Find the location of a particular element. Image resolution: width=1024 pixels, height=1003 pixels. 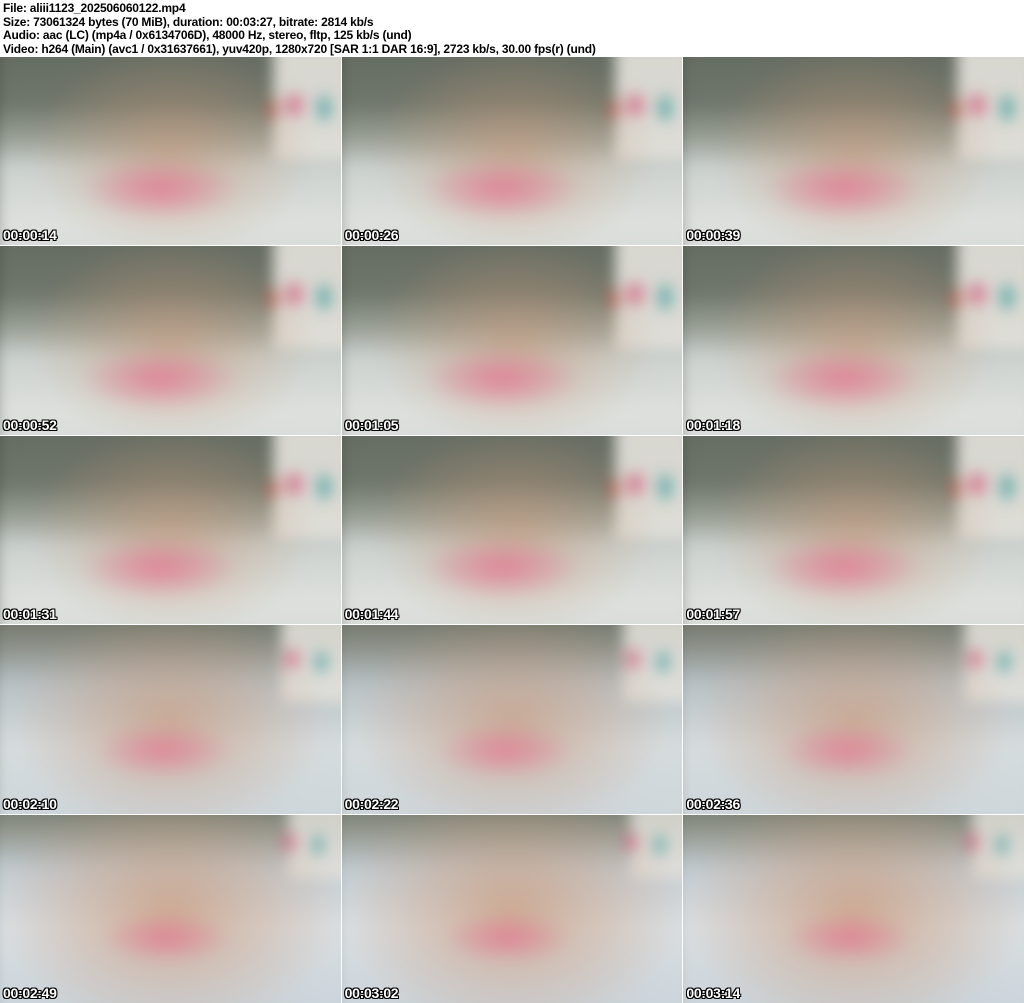

timestamp-overlay: 00:00:39 is located at coordinates (713, 235).